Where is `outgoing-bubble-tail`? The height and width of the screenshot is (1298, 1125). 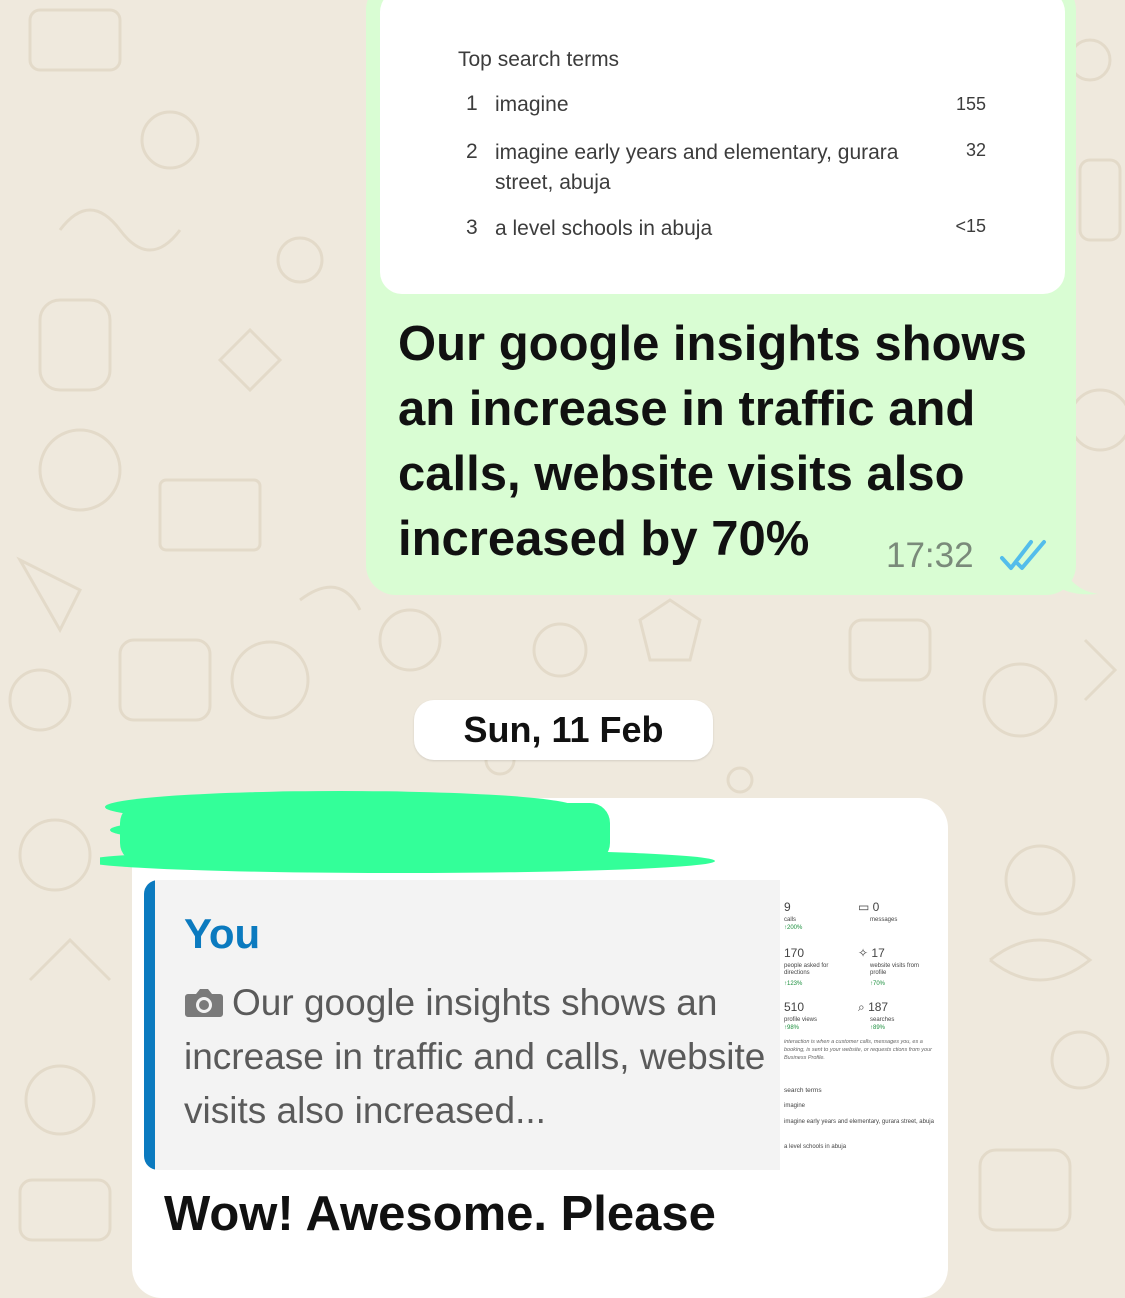
outgoing-bubble-tail is located at coordinates (1079, 577).